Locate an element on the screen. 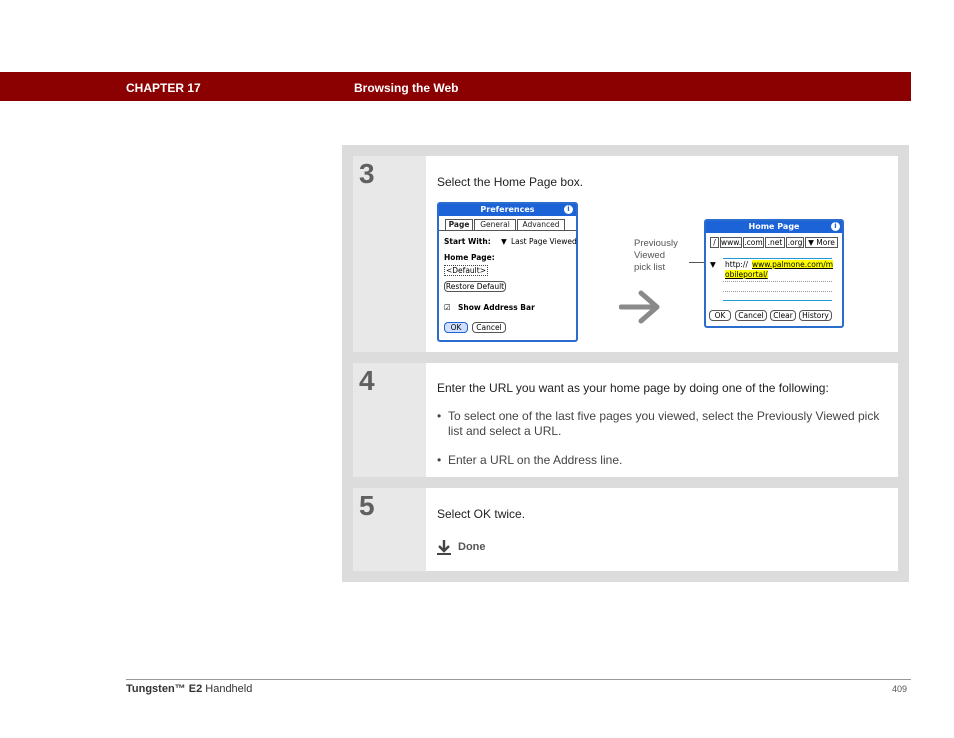  url-prefix: http:// is located at coordinates (736, 264).